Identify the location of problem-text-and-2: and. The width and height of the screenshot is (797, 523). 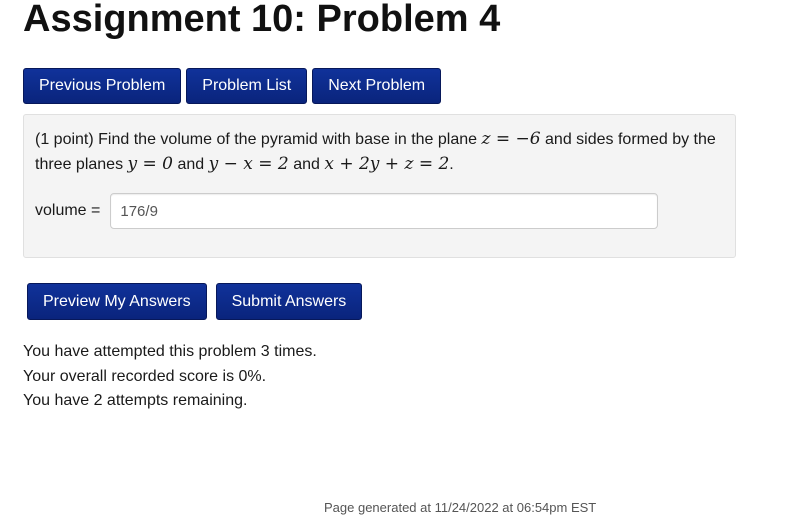
(306, 164).